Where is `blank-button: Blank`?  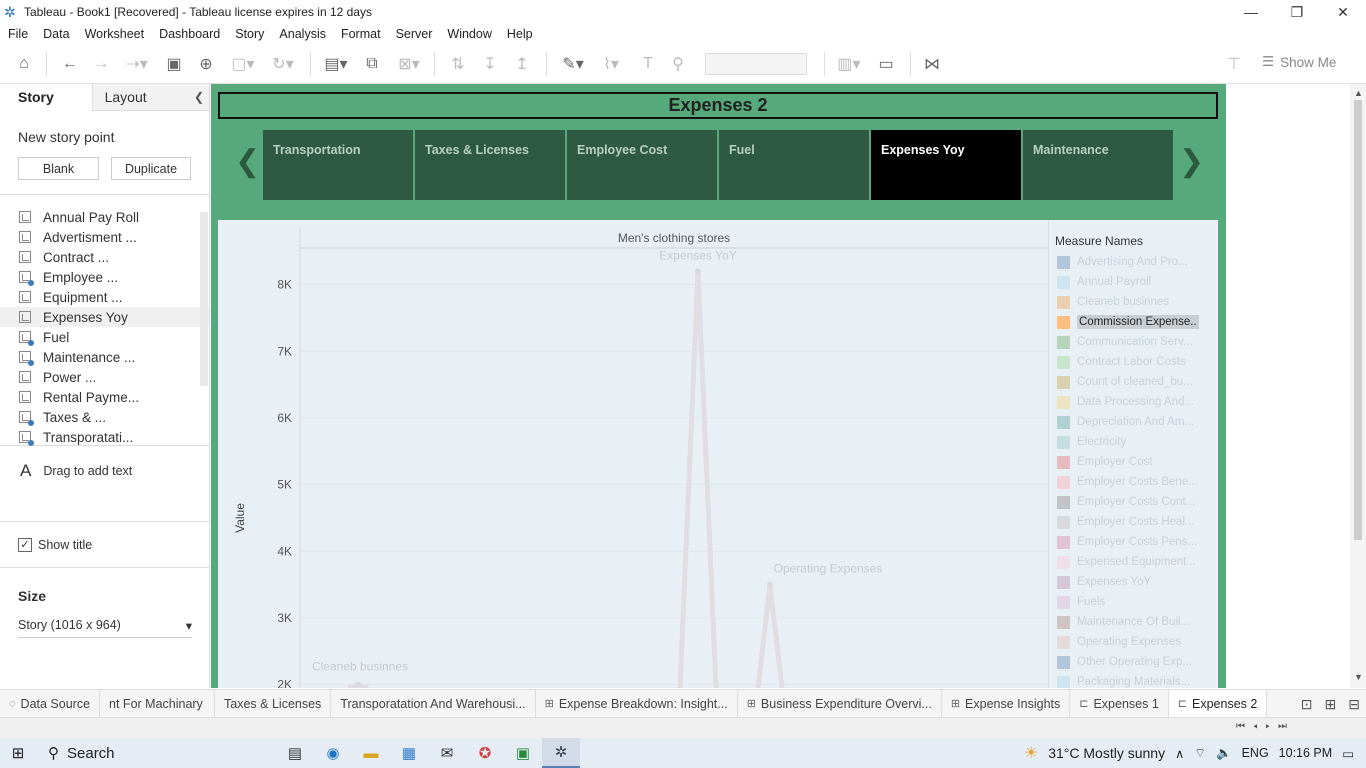
blank-button: Blank is located at coordinates (58, 168).